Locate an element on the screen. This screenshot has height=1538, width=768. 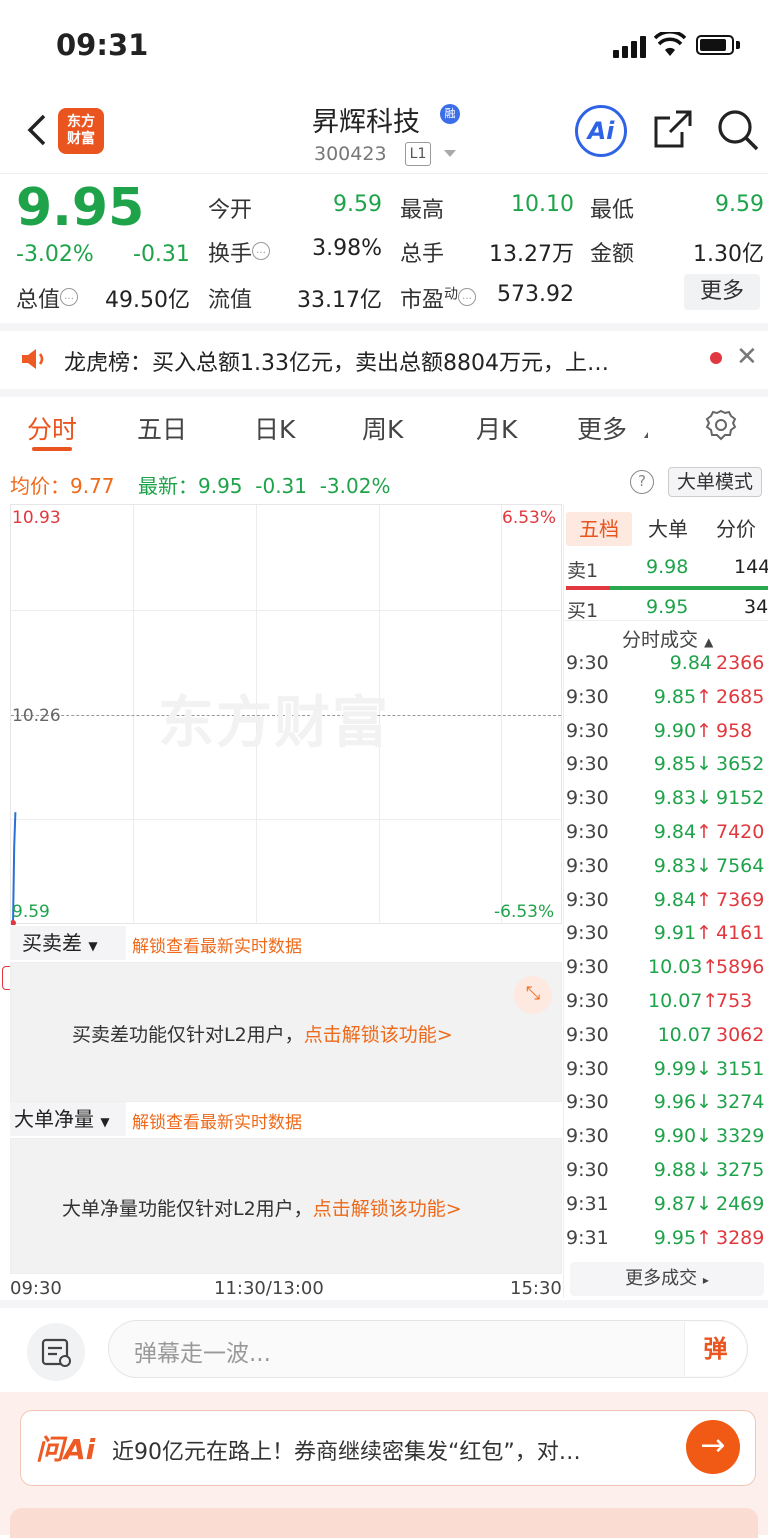
trade-price: 9.88↓ is located at coordinates (682, 1170).